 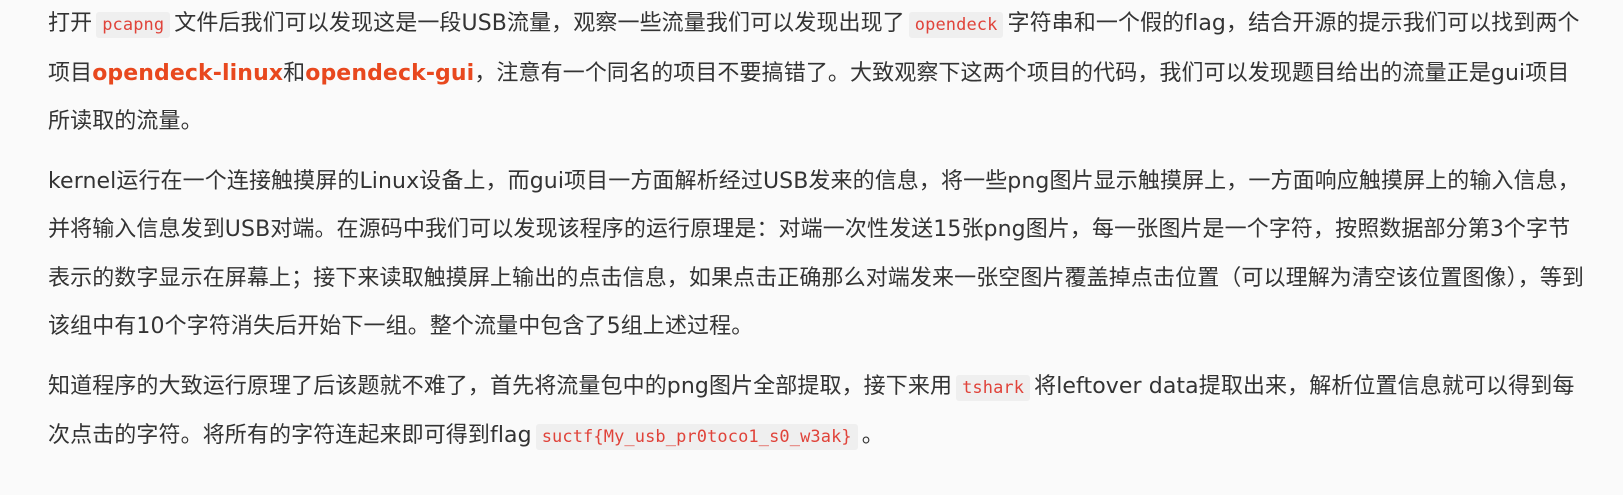 What do you see at coordinates (133, 25) in the screenshot?
I see `inline-code-pcapng: pcapng` at bounding box center [133, 25].